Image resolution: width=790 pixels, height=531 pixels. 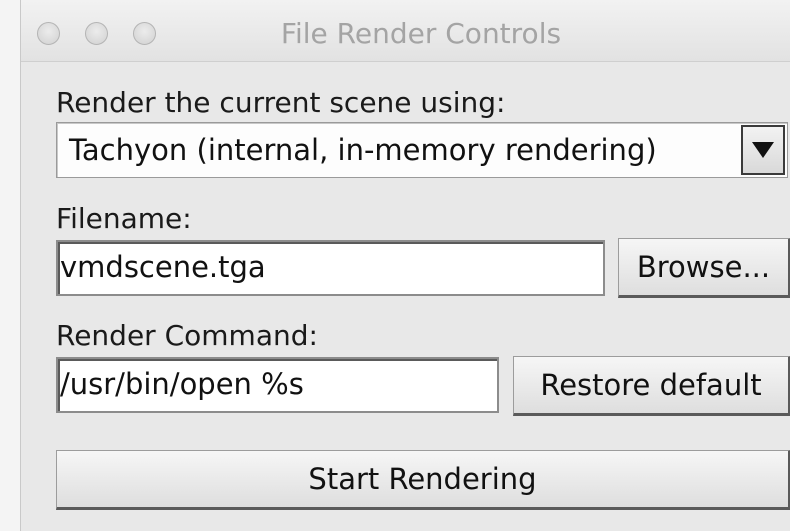 I want to click on render-method-value: Tachyon (internal, in-memory rendering), so click(x=363, y=150).